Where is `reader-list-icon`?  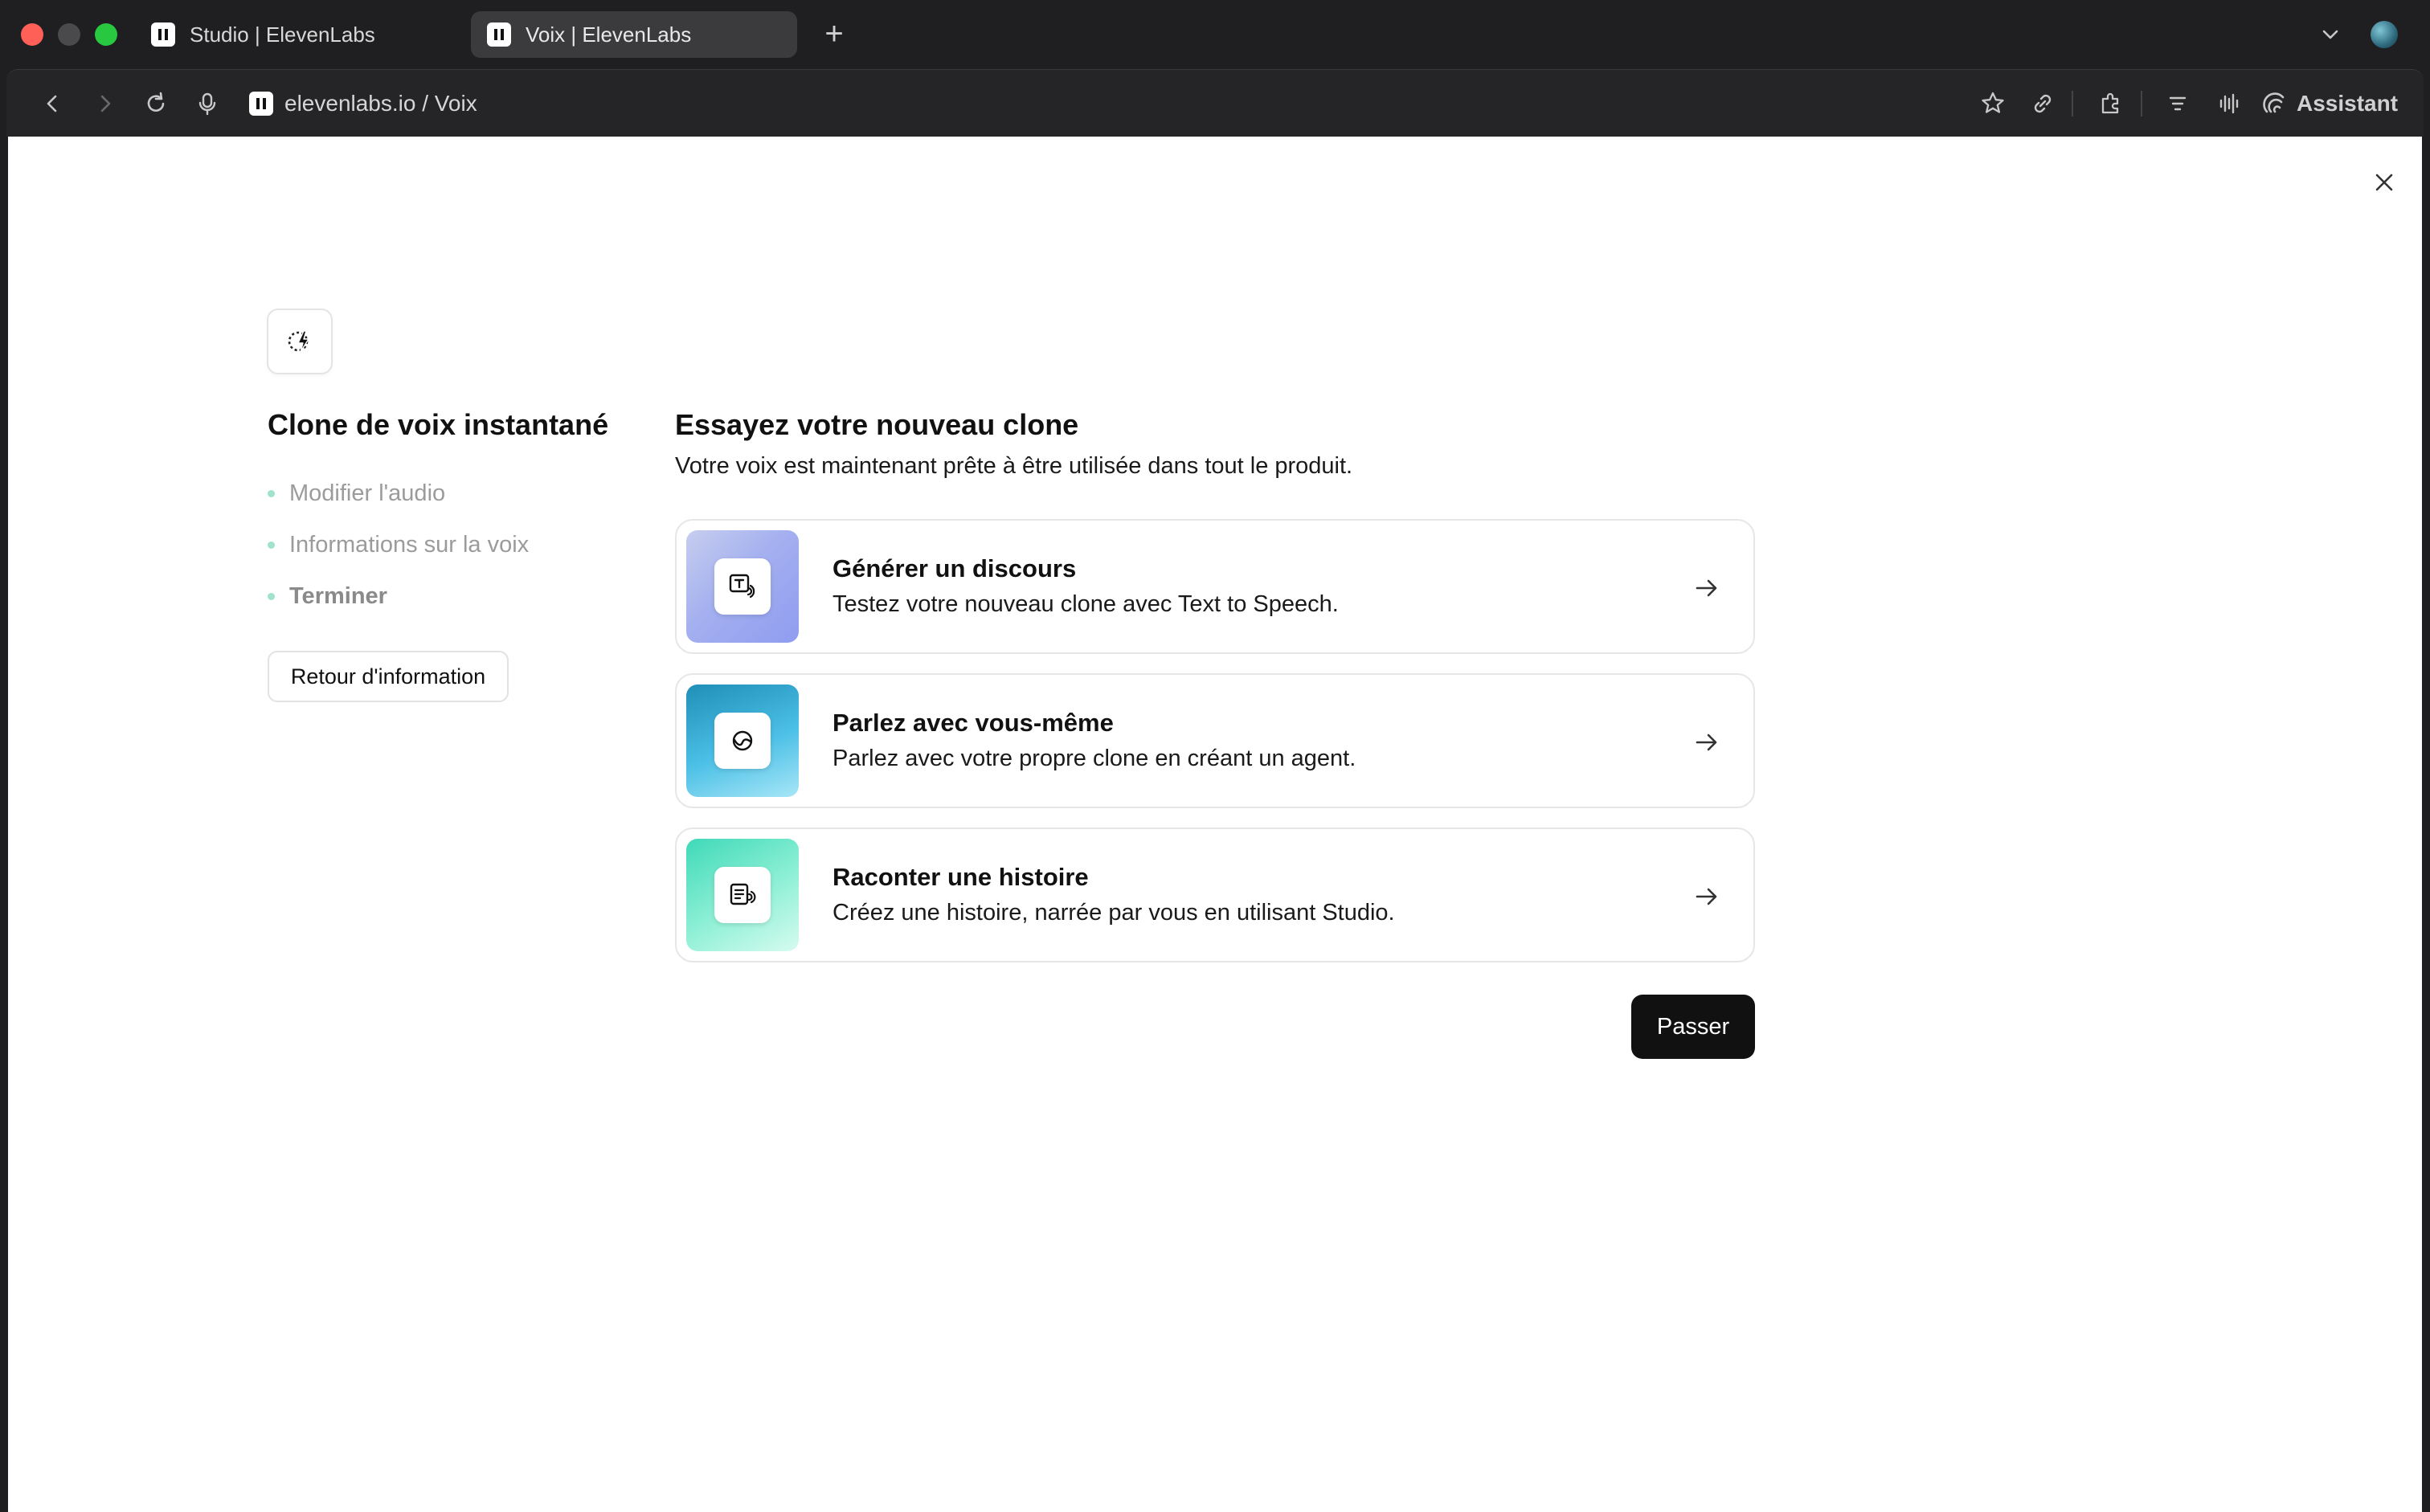 reader-list-icon is located at coordinates (2177, 103).